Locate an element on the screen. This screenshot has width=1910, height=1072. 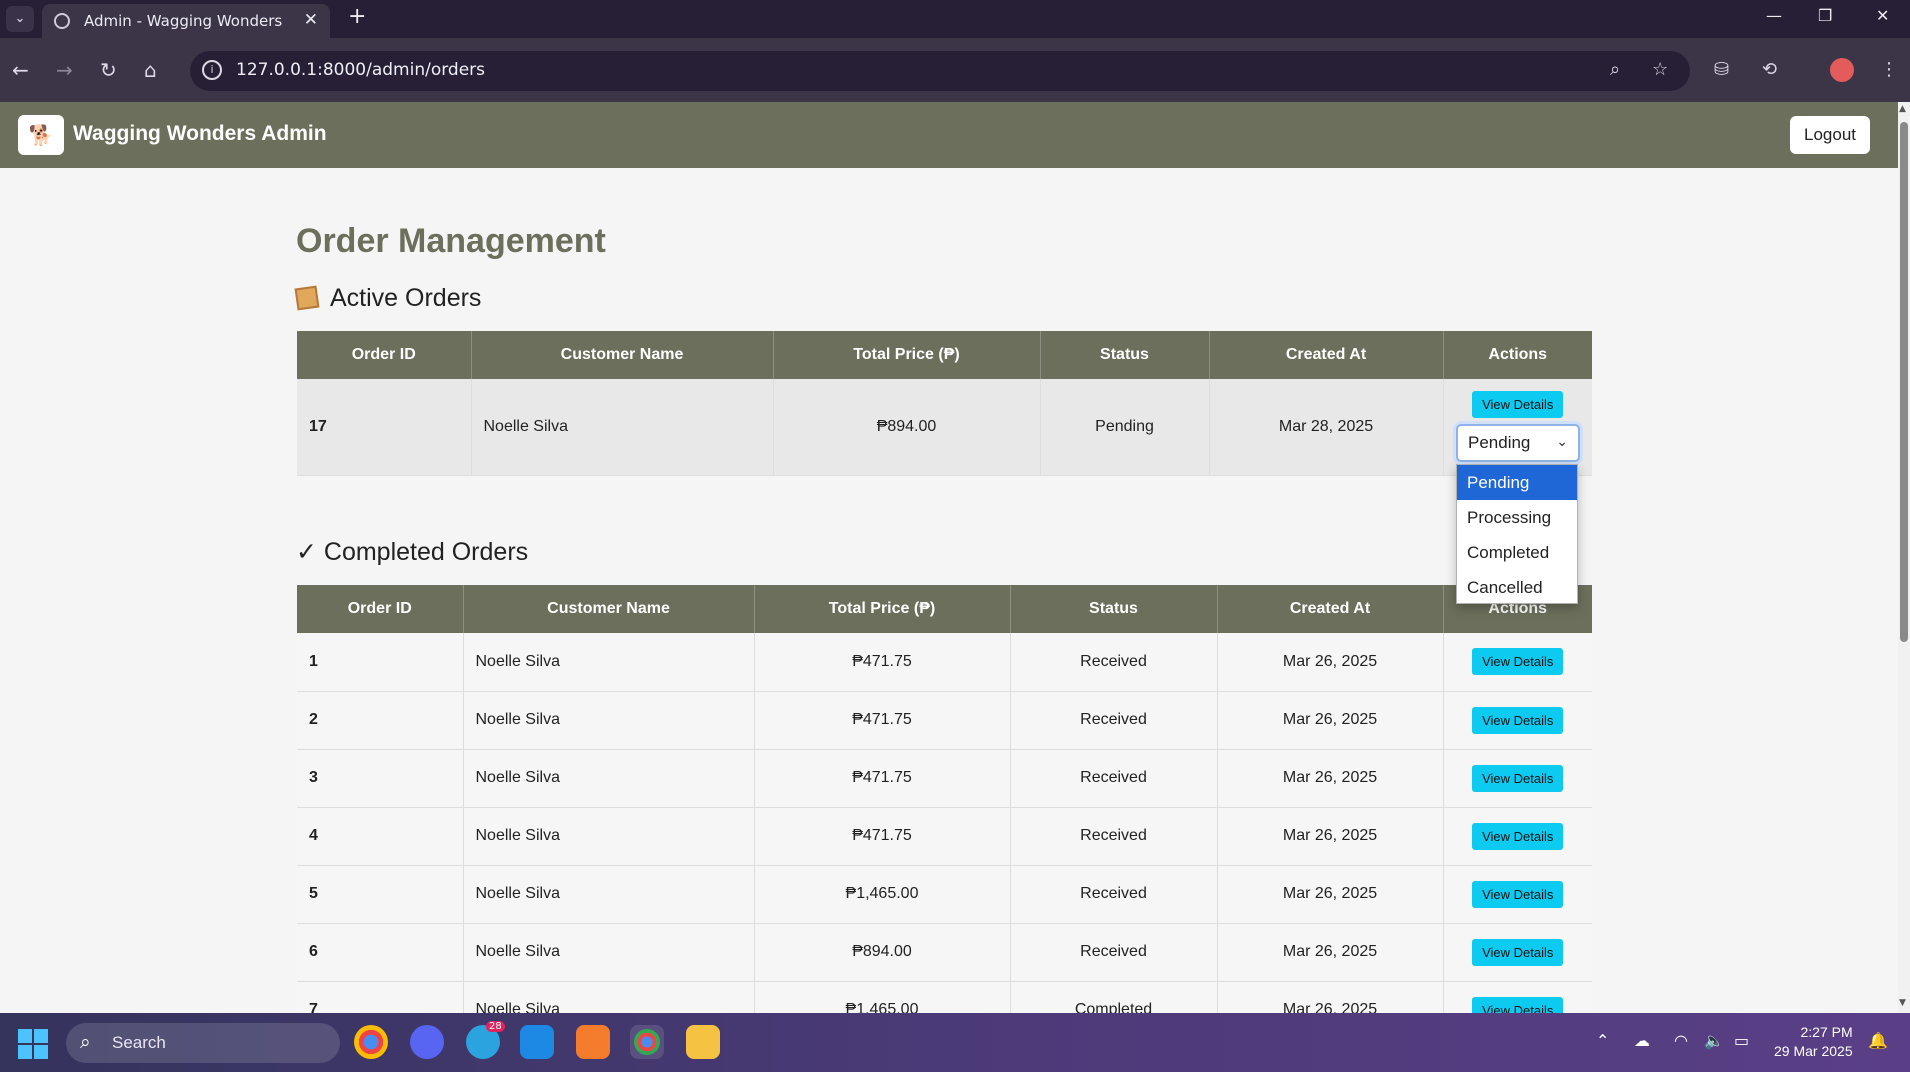
browser-tab-bar: ⌄ Admin - Wagging Wonders ✕ + — ❐ ✕ is located at coordinates (955, 19).